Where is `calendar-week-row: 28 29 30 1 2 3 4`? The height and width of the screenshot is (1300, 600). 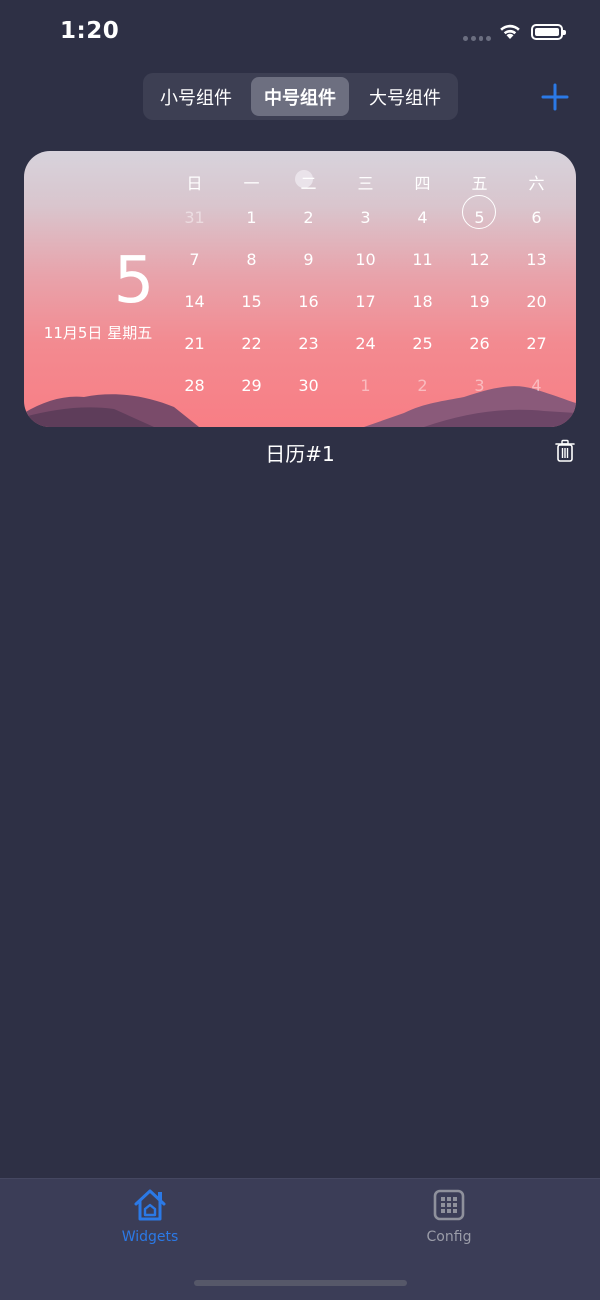 calendar-week-row: 28 29 30 1 2 3 4 is located at coordinates (366, 386).